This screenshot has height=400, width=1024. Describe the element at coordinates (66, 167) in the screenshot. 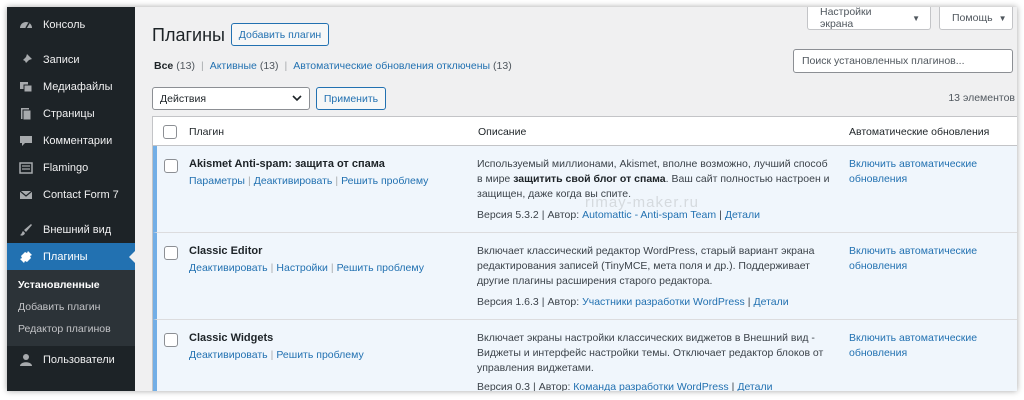

I see `sidebar-item-label: Flamingo` at that location.